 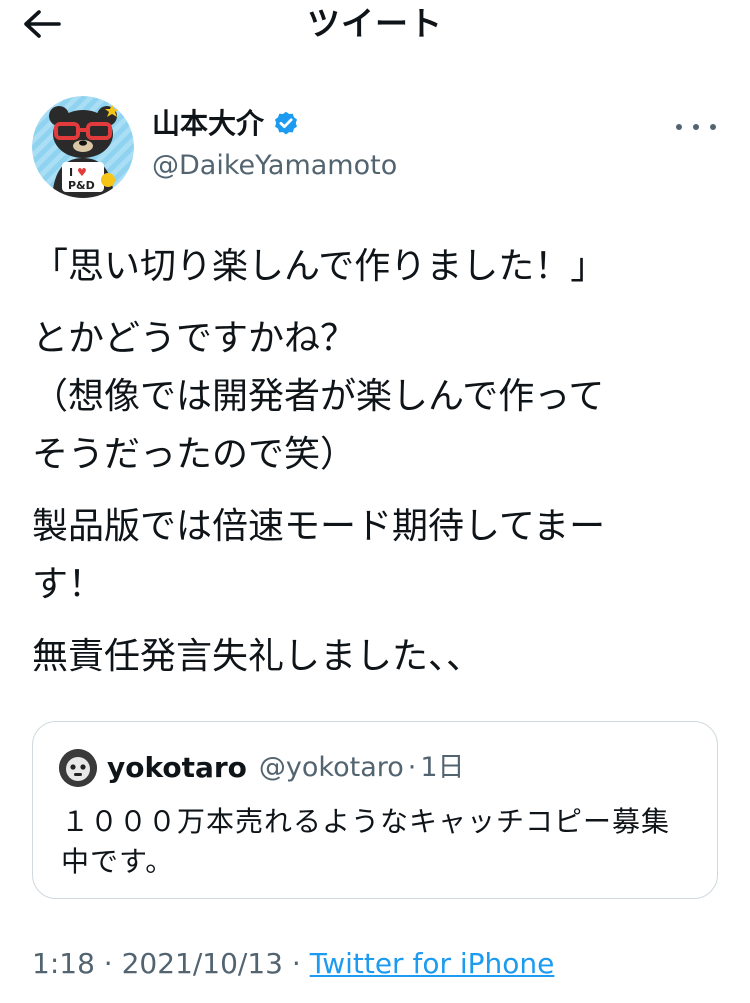 What do you see at coordinates (208, 124) in the screenshot?
I see `display-name: 山本大介` at bounding box center [208, 124].